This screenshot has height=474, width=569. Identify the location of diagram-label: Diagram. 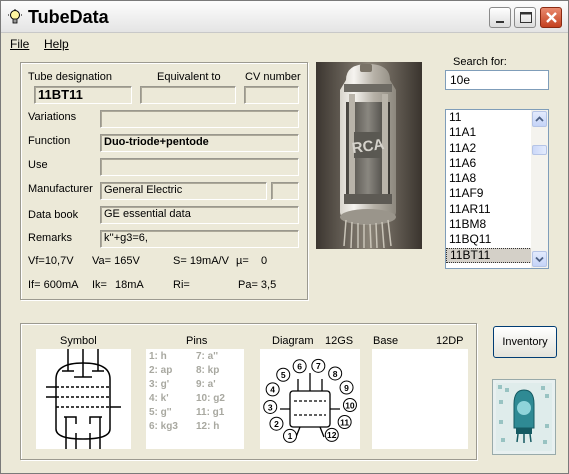
(293, 341).